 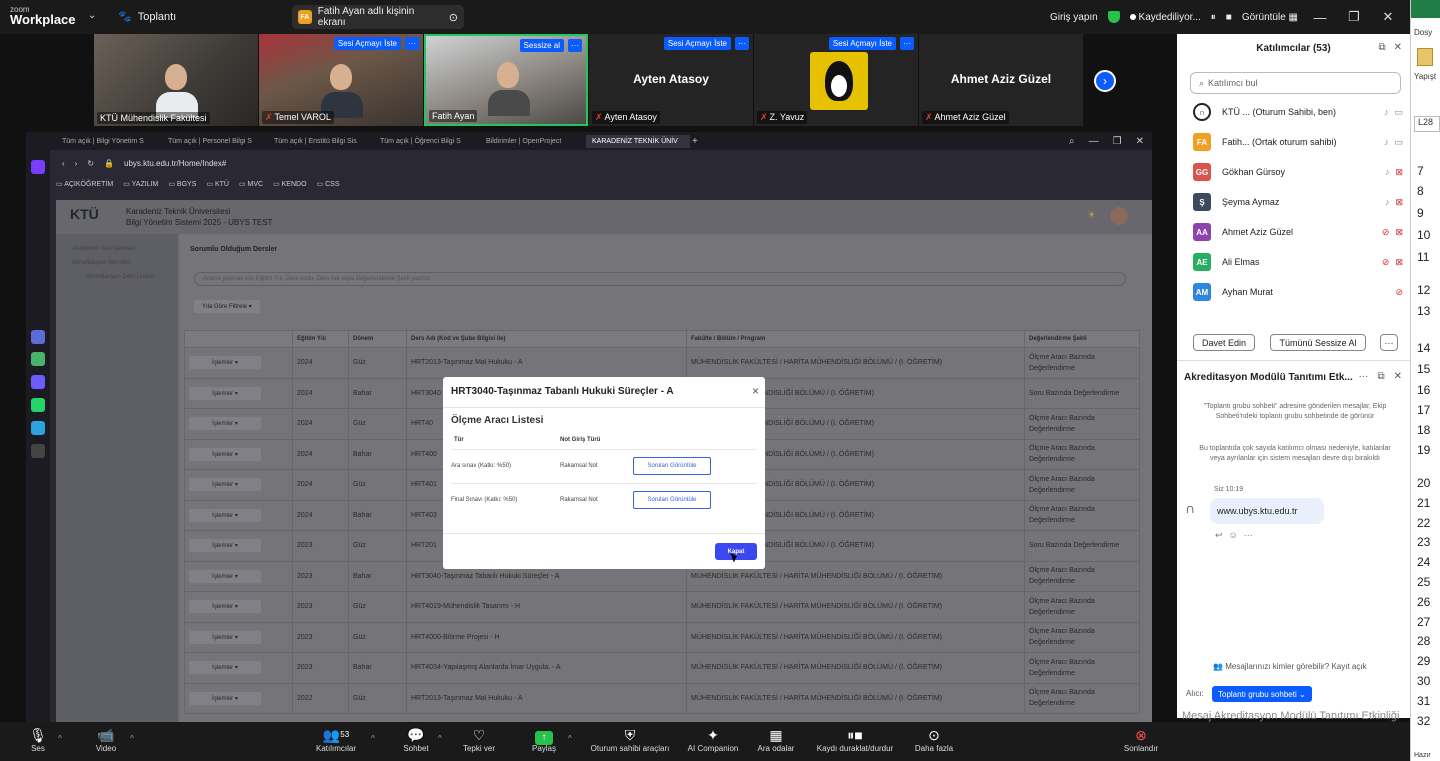 I want to click on x-icon, so click(x=38, y=451).